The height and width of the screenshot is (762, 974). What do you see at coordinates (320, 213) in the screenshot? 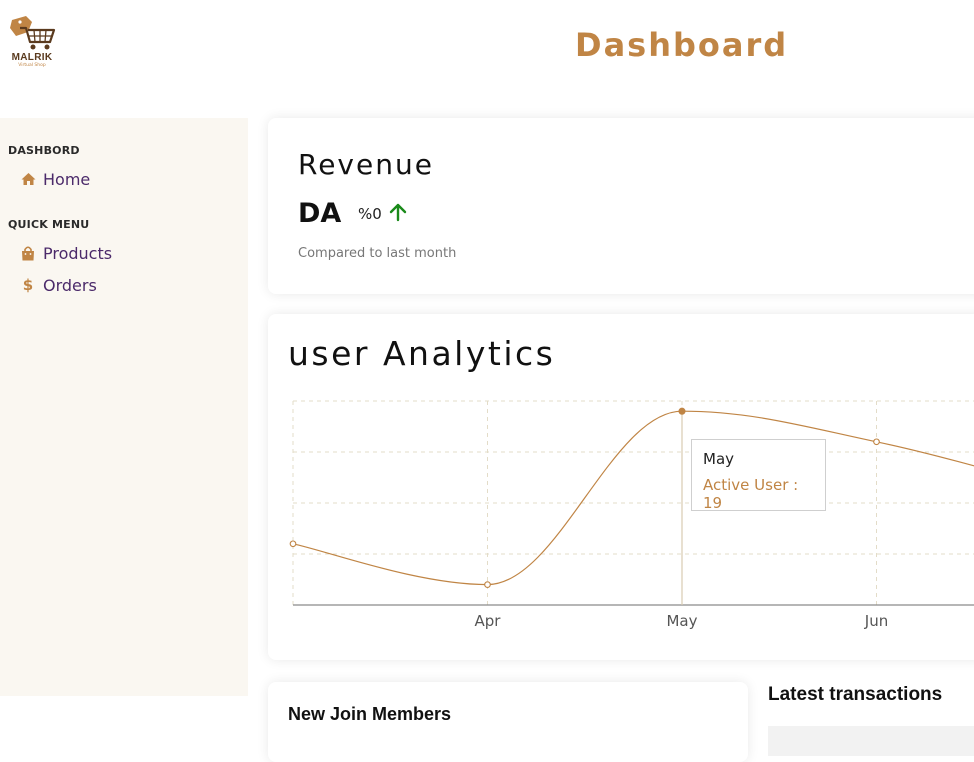
I see `revenue-amount: DA` at bounding box center [320, 213].